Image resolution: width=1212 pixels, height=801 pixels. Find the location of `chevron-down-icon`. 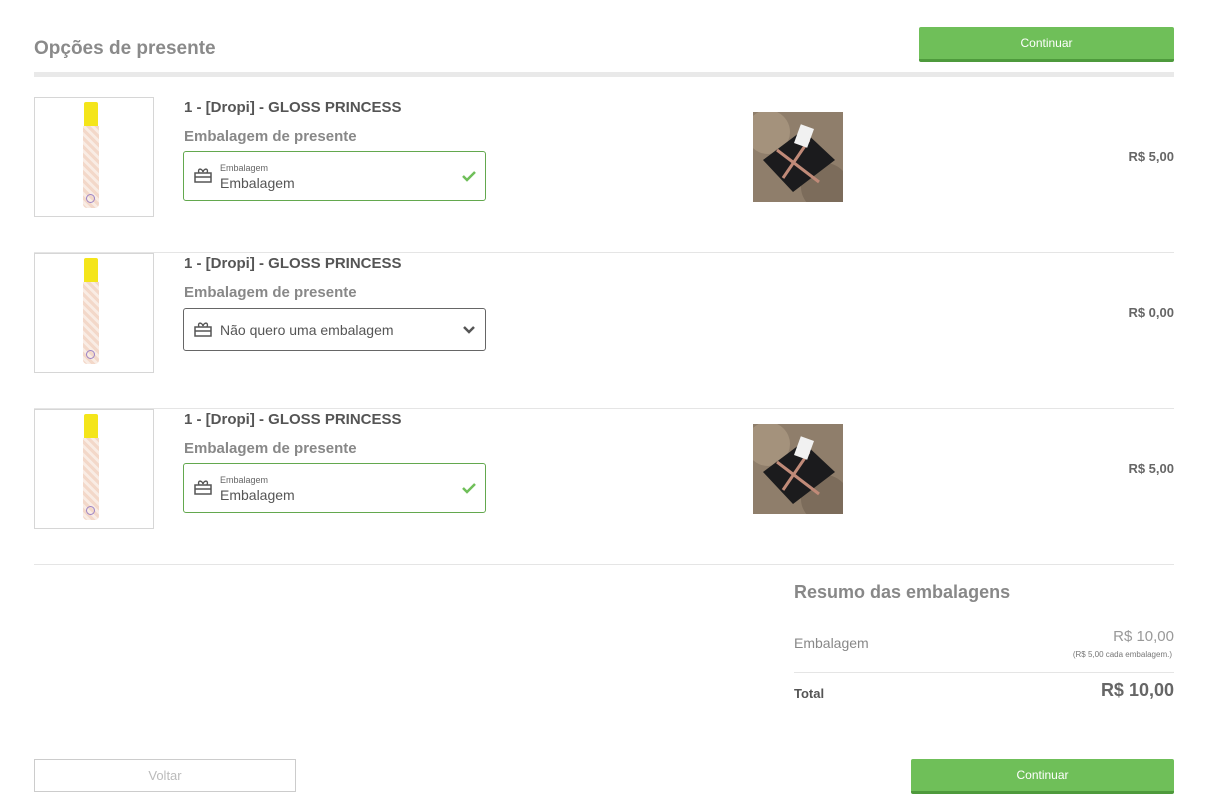

chevron-down-icon is located at coordinates (469, 330).